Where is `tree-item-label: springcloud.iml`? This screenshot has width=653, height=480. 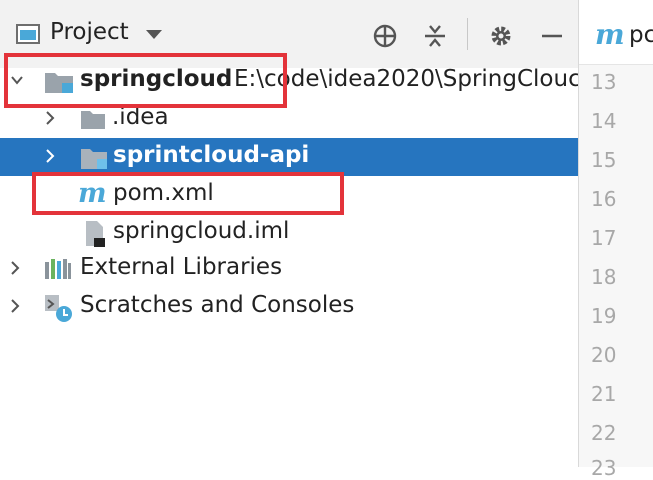 tree-item-label: springcloud.iml is located at coordinates (201, 231).